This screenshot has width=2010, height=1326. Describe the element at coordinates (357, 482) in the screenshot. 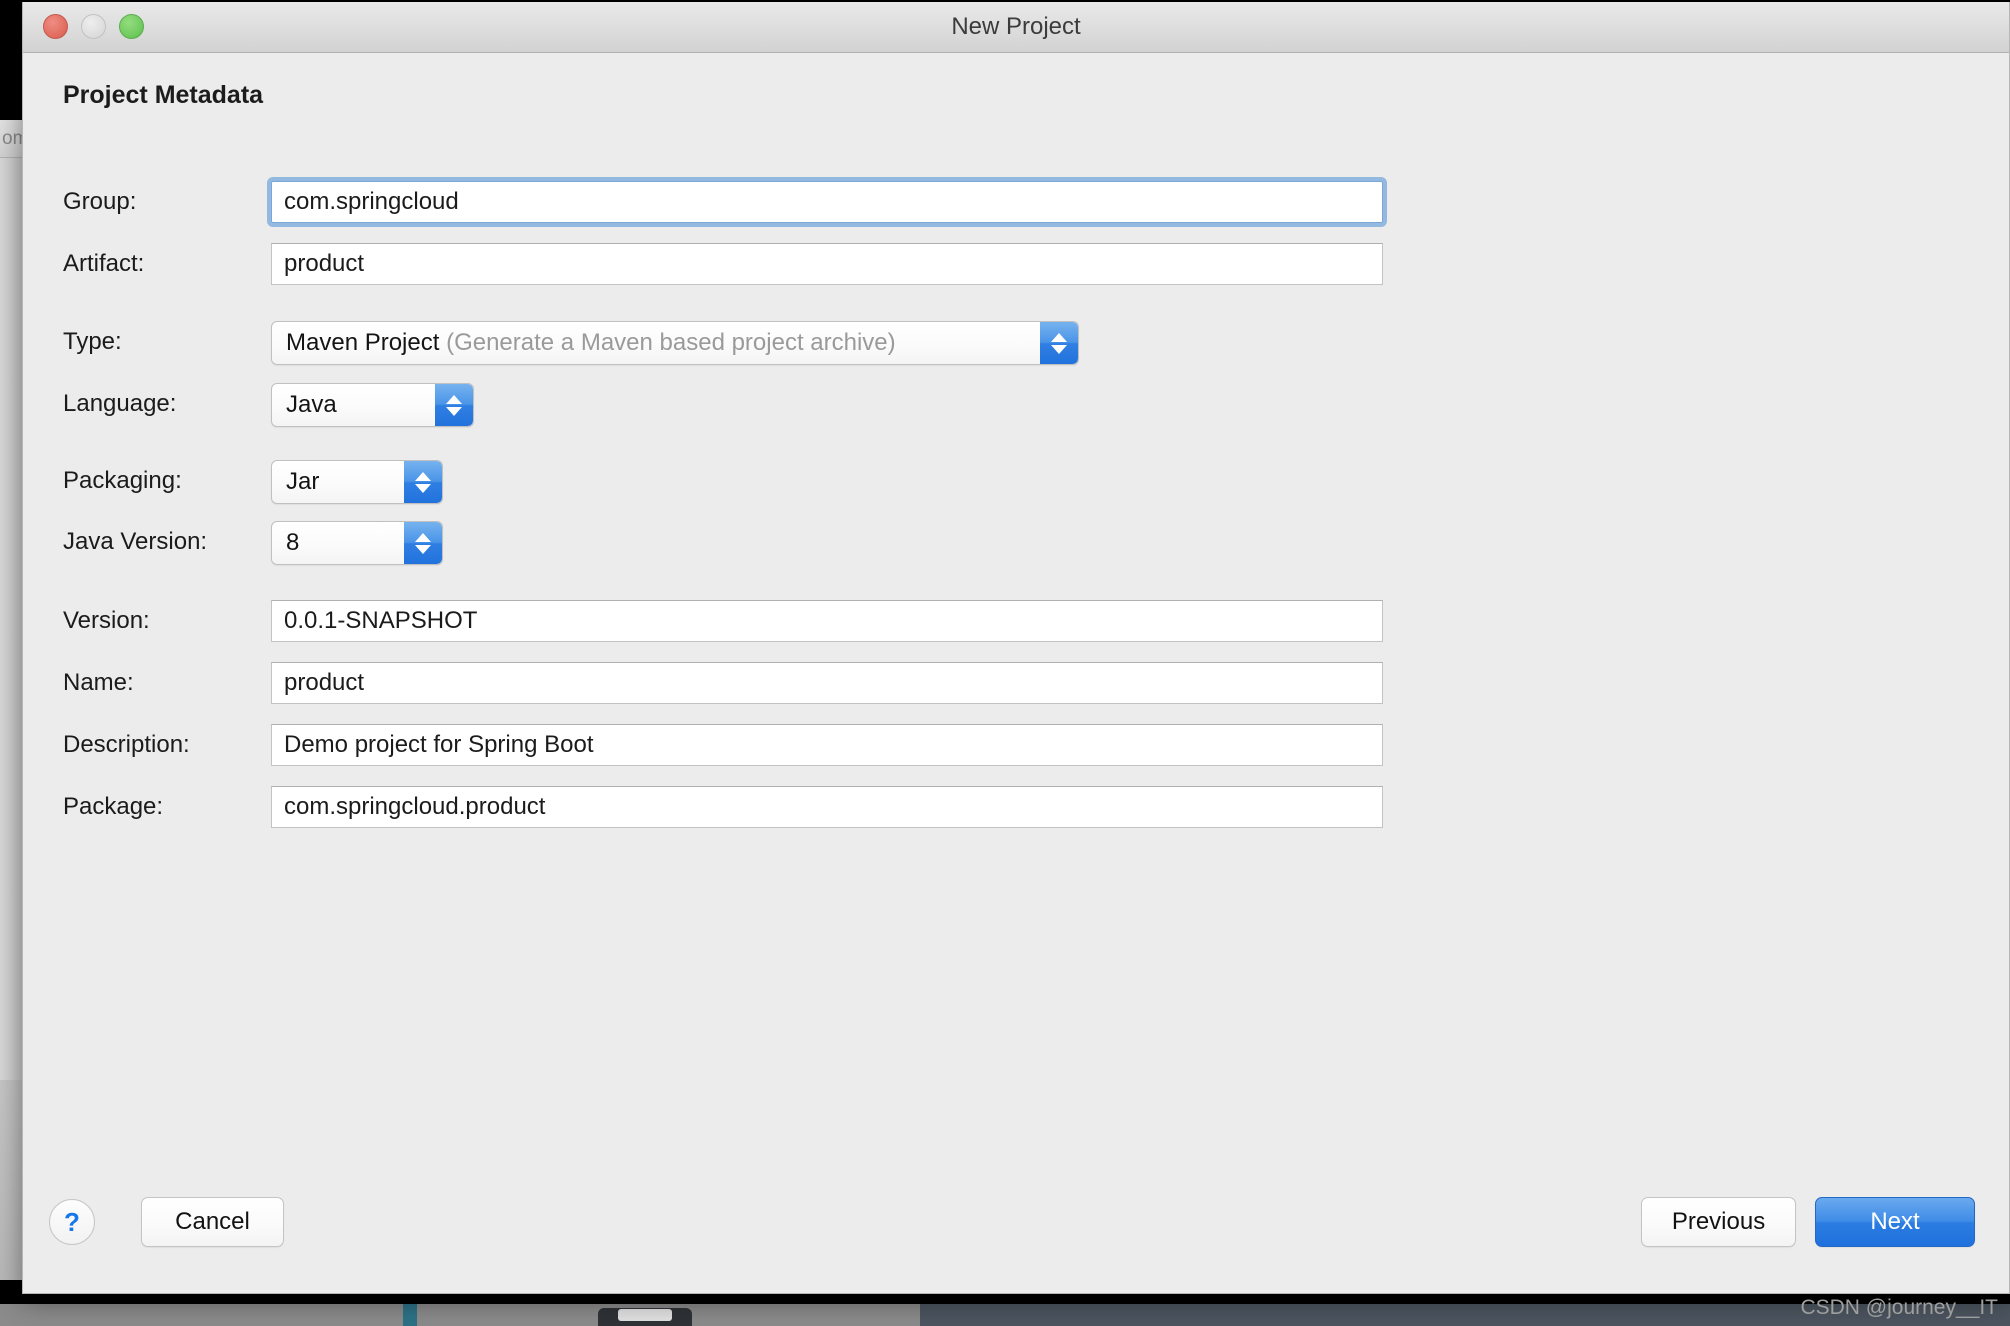

I see `packaging-dropdown: Jar` at that location.